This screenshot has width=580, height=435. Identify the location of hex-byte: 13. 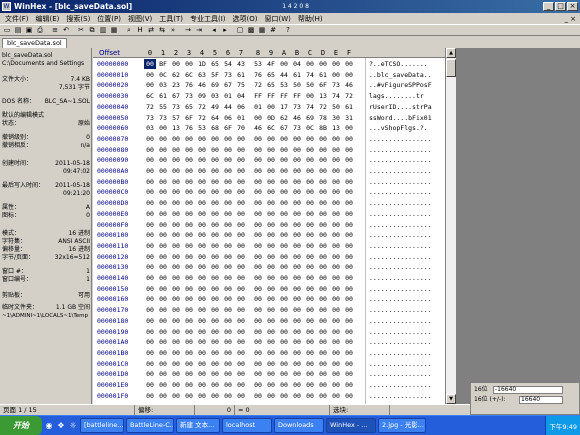
(336, 128).